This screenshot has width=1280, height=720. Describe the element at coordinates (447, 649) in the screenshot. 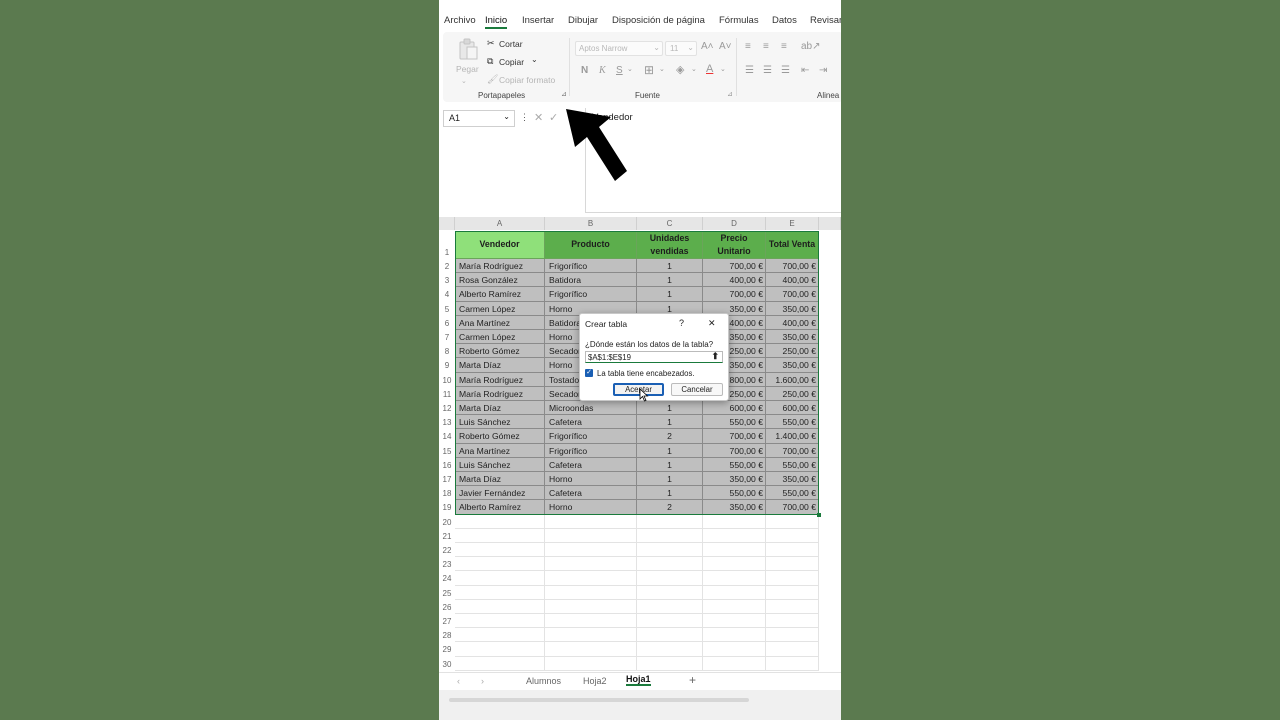

I see `row-header: 29` at that location.